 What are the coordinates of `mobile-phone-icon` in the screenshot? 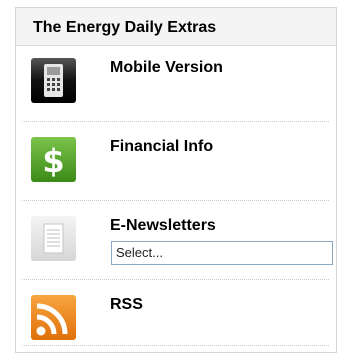 It's located at (53, 80).